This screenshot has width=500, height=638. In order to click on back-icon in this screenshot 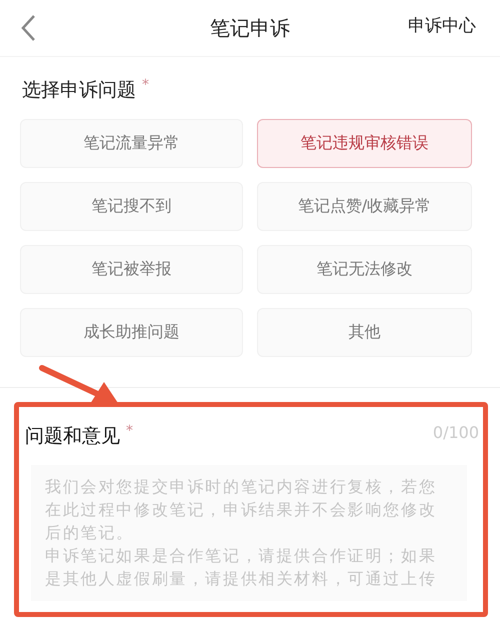, I will do `click(28, 28)`.